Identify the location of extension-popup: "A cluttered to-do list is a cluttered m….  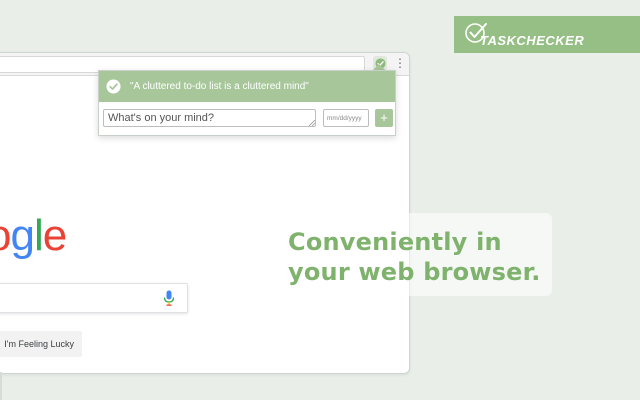
(247, 103).